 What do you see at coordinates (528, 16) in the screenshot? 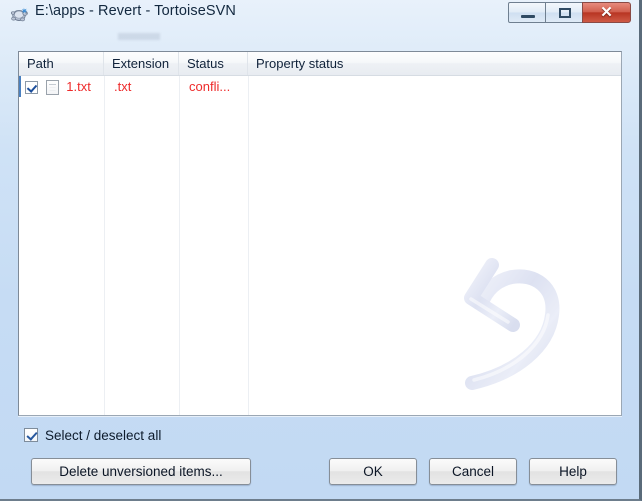
I see `minimize-icon` at bounding box center [528, 16].